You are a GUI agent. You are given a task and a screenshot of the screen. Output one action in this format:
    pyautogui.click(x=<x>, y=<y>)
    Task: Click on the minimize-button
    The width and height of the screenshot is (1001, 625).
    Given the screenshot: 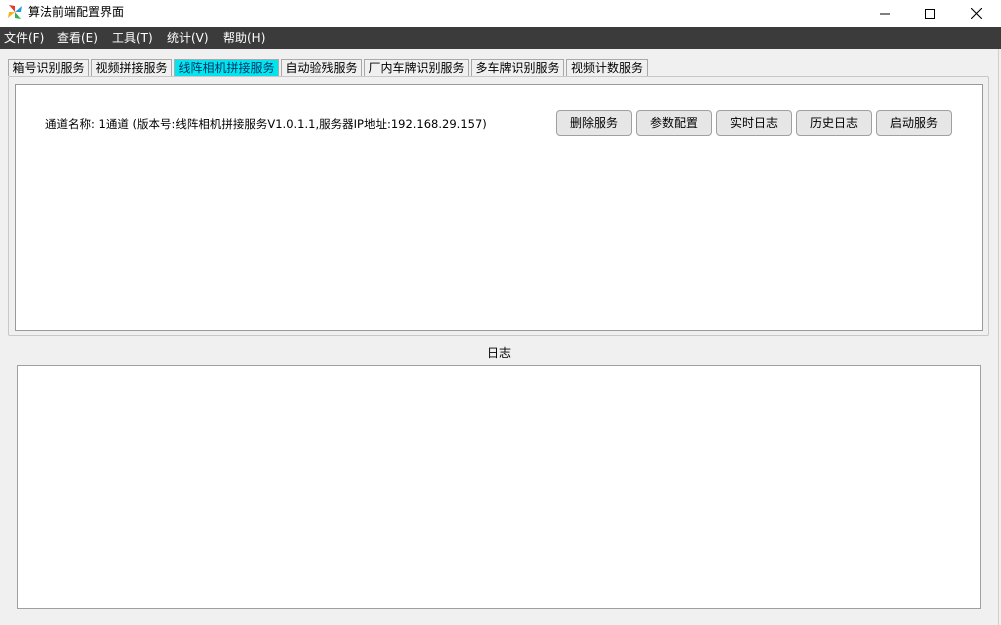 What is the action you would take?
    pyautogui.click(x=885, y=13)
    